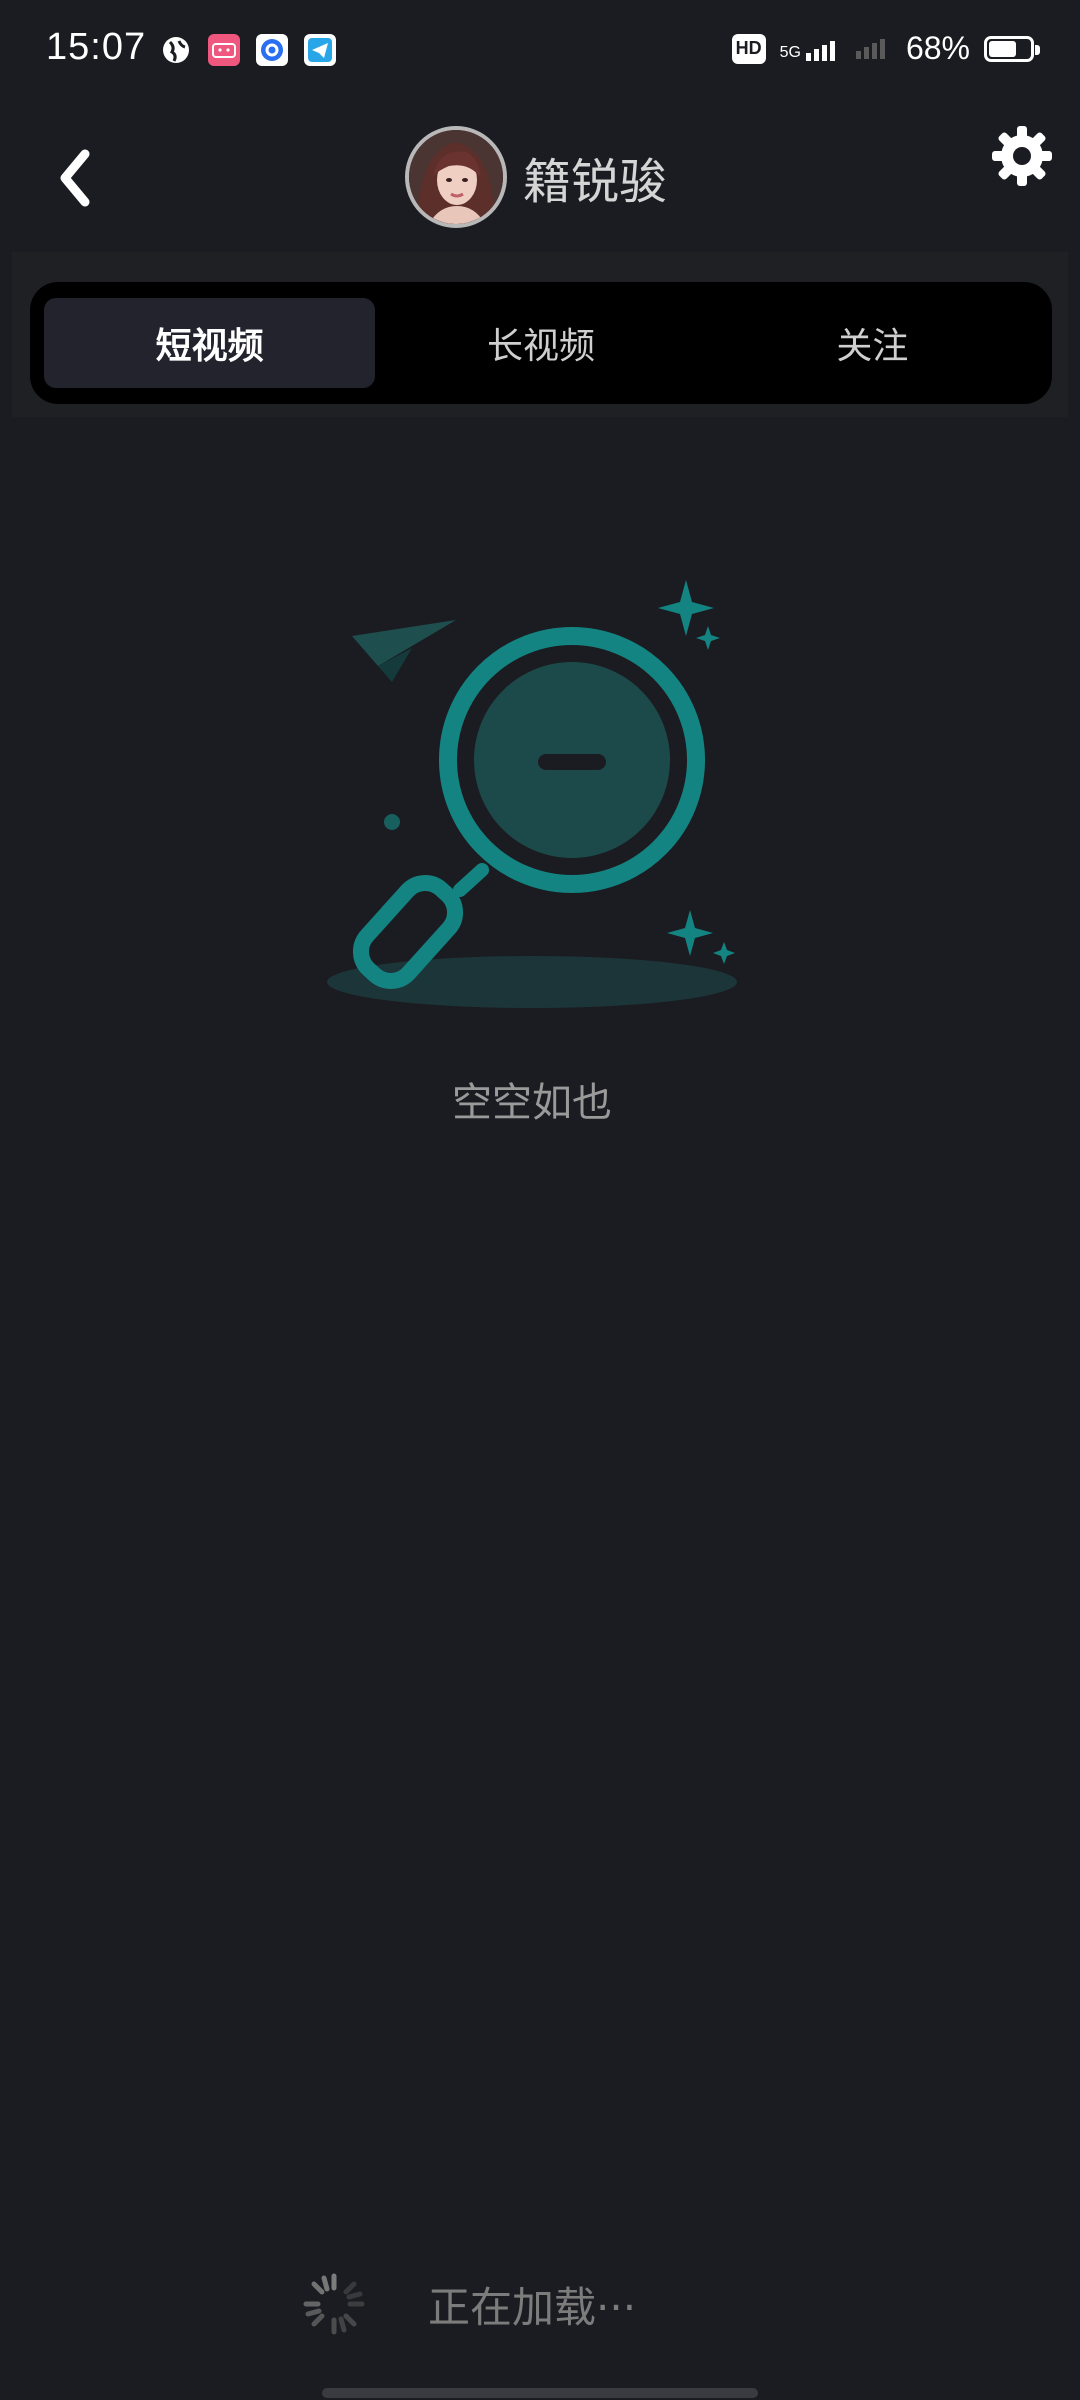 The image size is (1080, 2400). Describe the element at coordinates (248, 50) in the screenshot. I see `status-app-icons` at that location.